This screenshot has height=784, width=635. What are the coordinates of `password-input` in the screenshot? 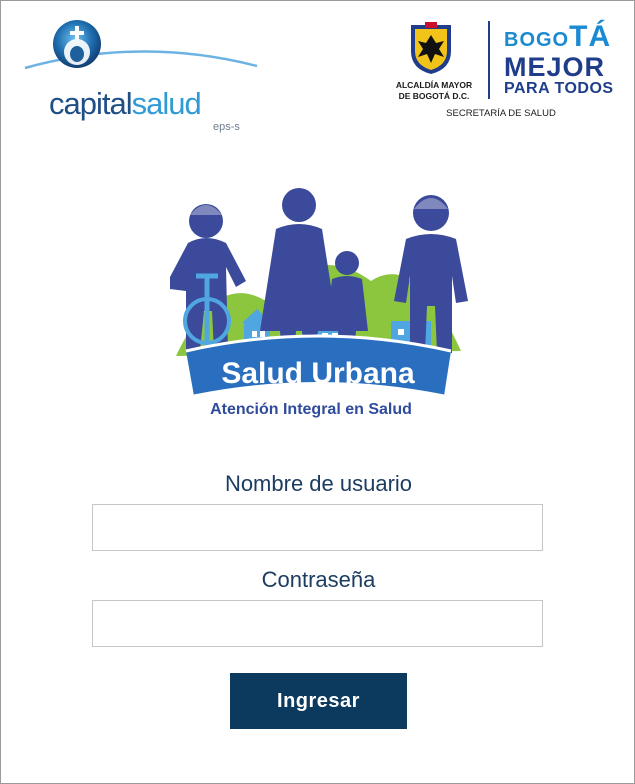 It's located at (317, 623).